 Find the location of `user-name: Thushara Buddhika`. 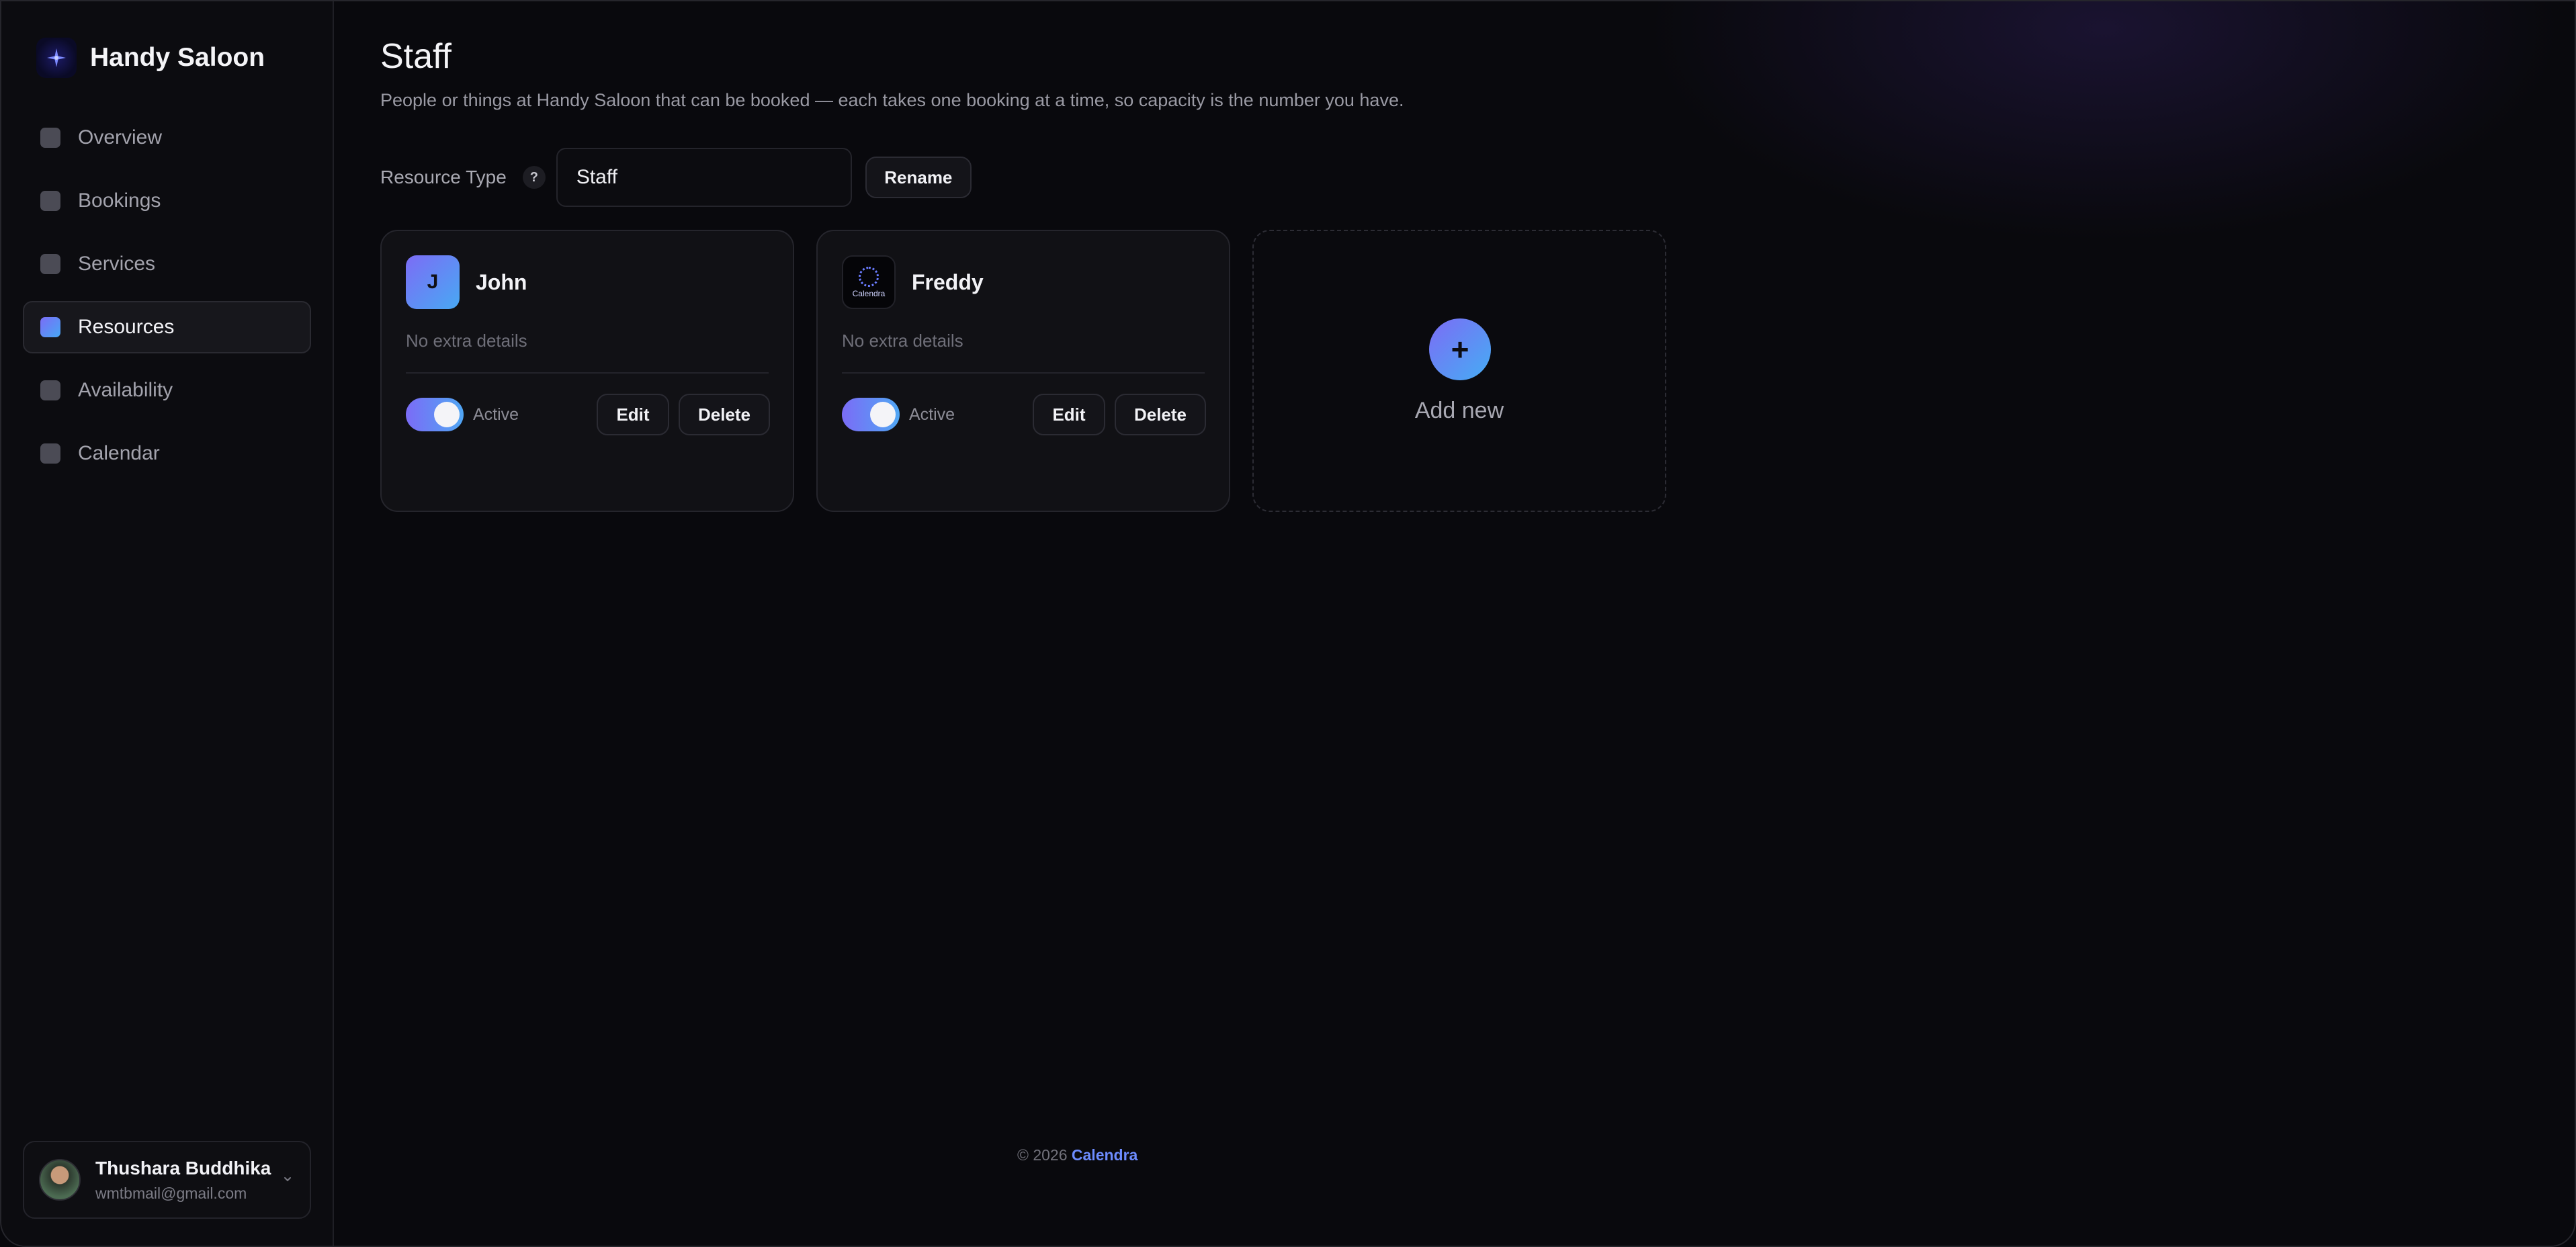

user-name: Thushara Buddhika is located at coordinates (183, 1167).